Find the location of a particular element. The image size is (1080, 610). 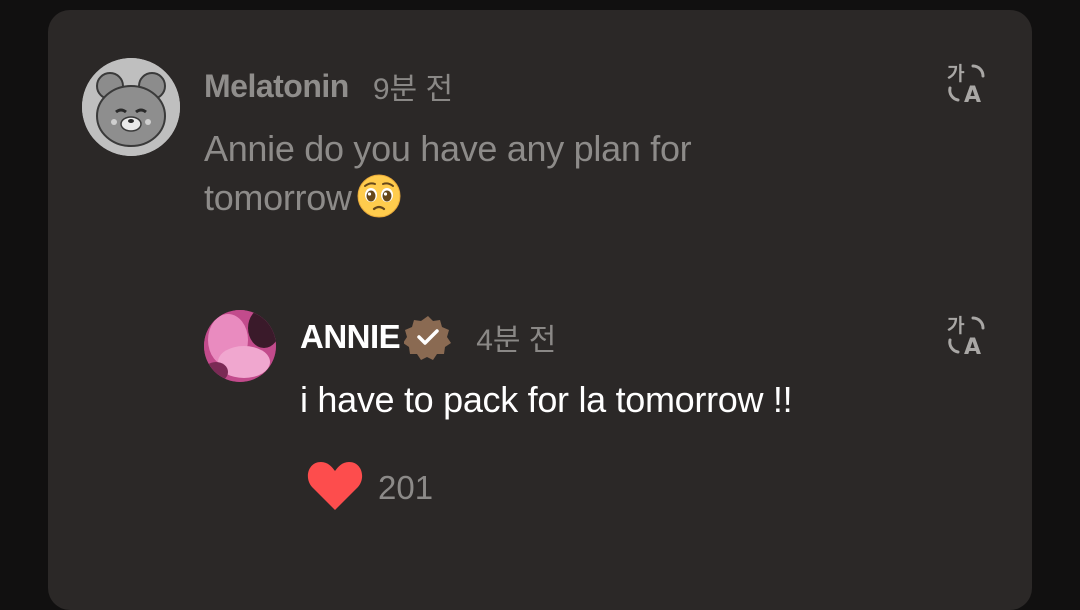

heart-icon is located at coordinates (335, 487).